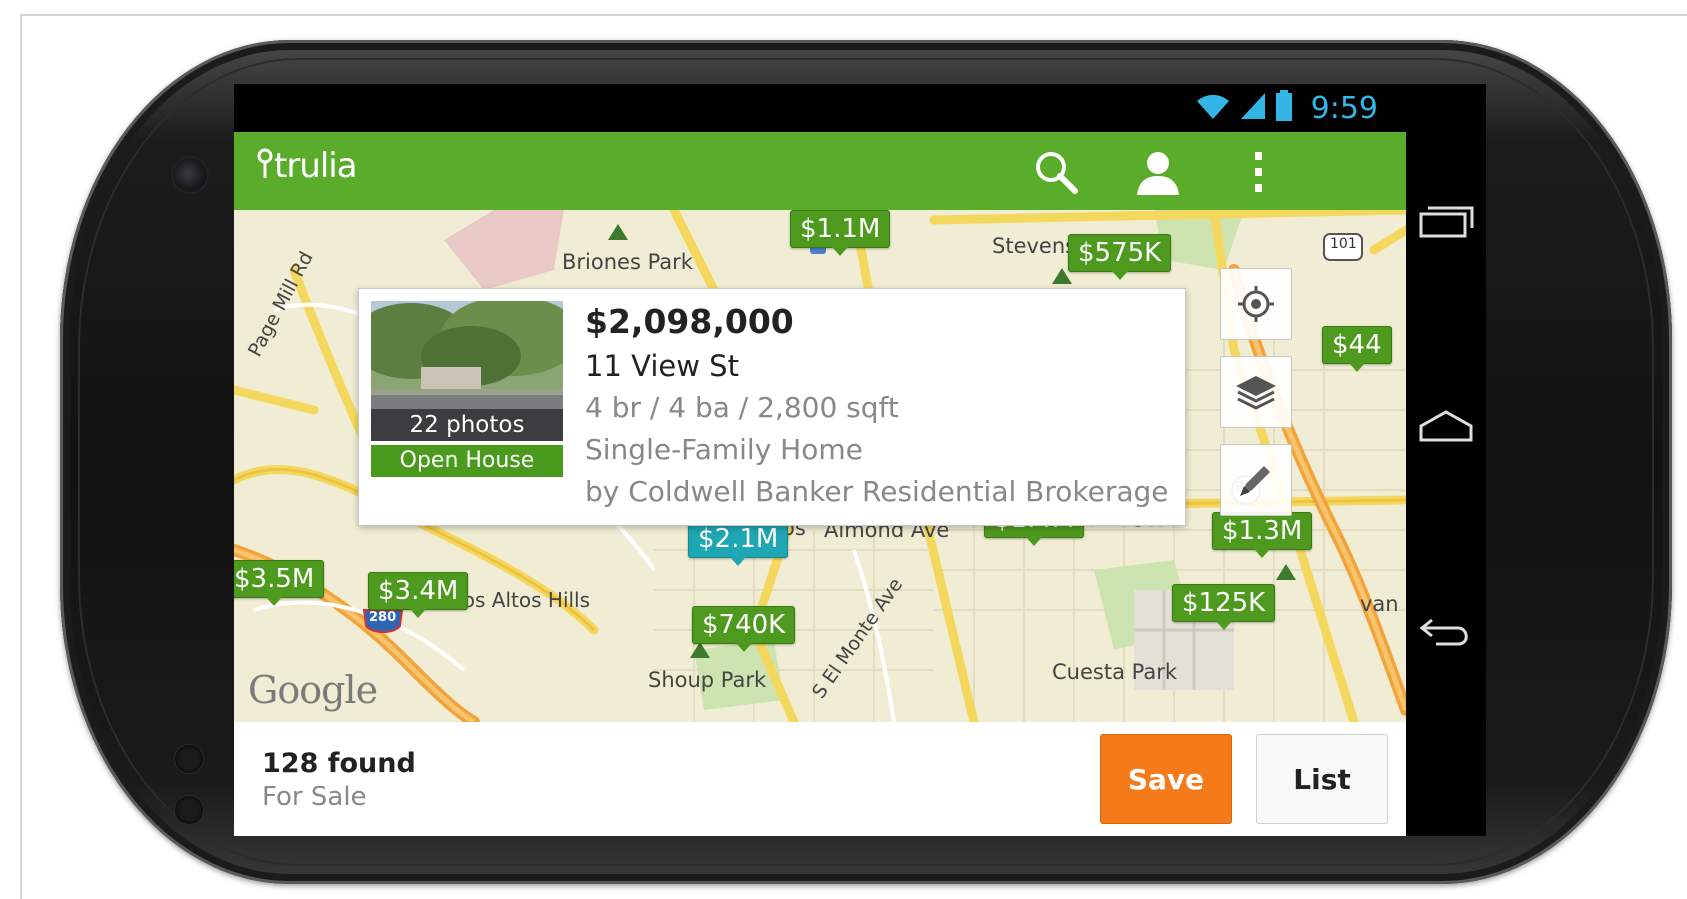 This screenshot has width=1687, height=899. I want to click on open-house-badge: Open House, so click(467, 461).